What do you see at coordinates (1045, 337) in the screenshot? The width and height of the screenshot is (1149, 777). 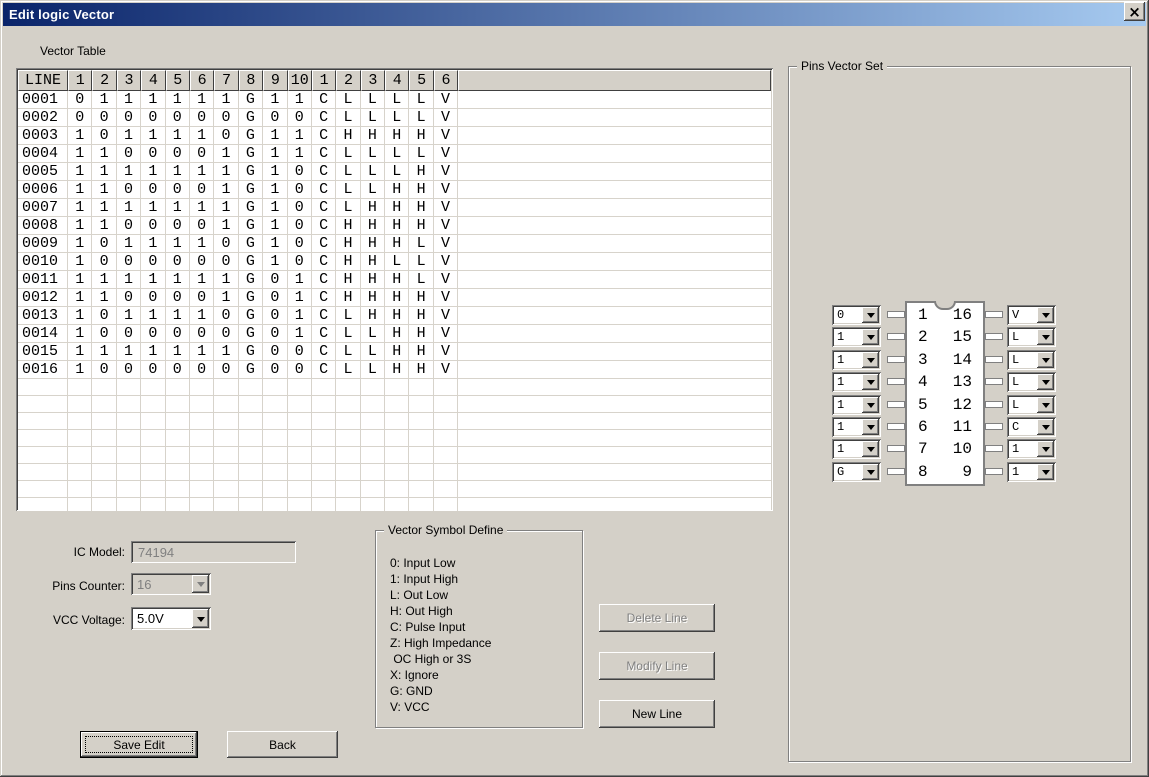 I see `pin-15-dropdown-button` at bounding box center [1045, 337].